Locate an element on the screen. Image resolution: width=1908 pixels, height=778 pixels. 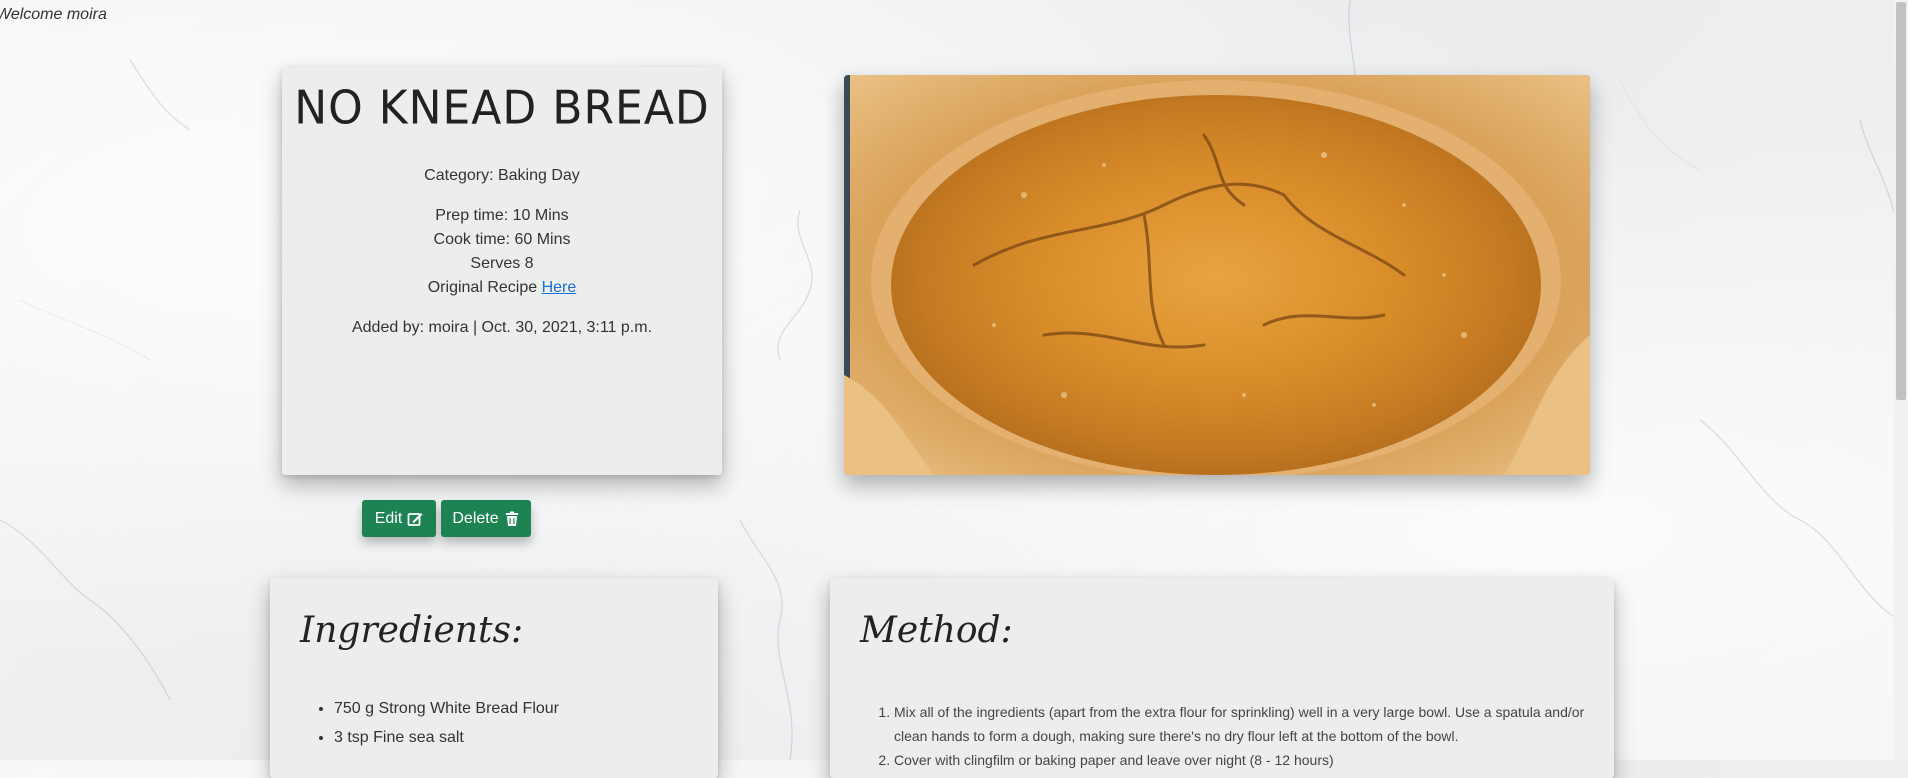
delete-button: Delete is located at coordinates (486, 518).